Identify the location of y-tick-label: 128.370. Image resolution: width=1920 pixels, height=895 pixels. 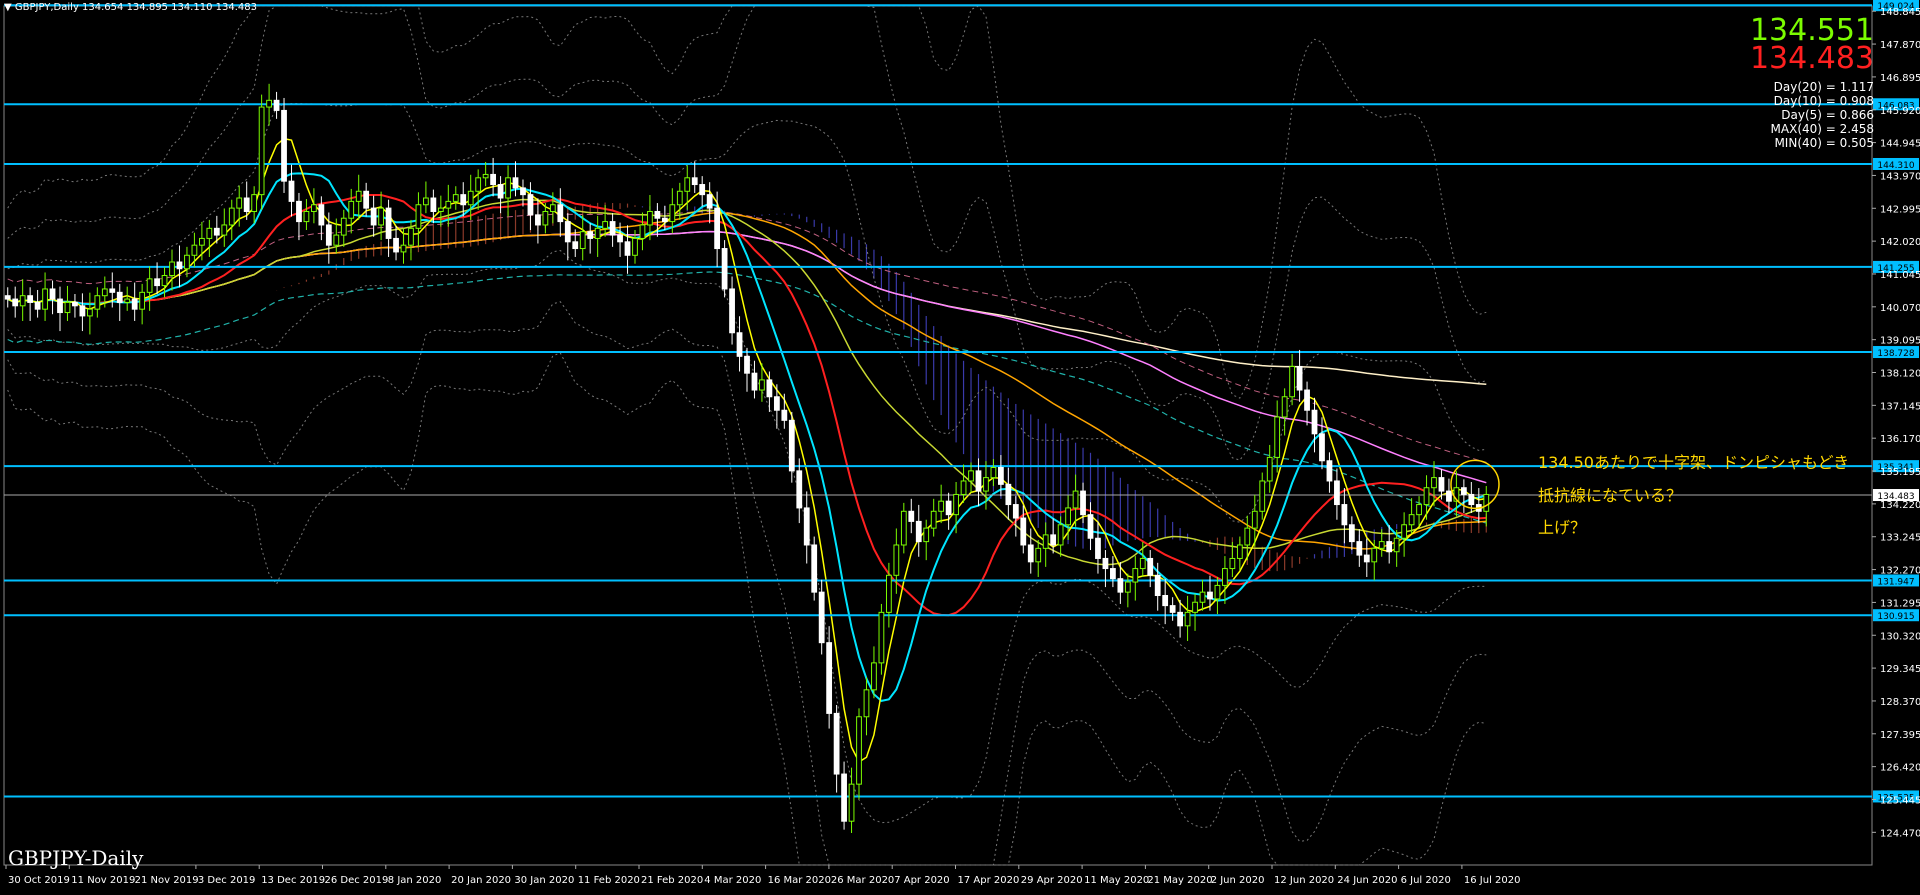
(1900, 702).